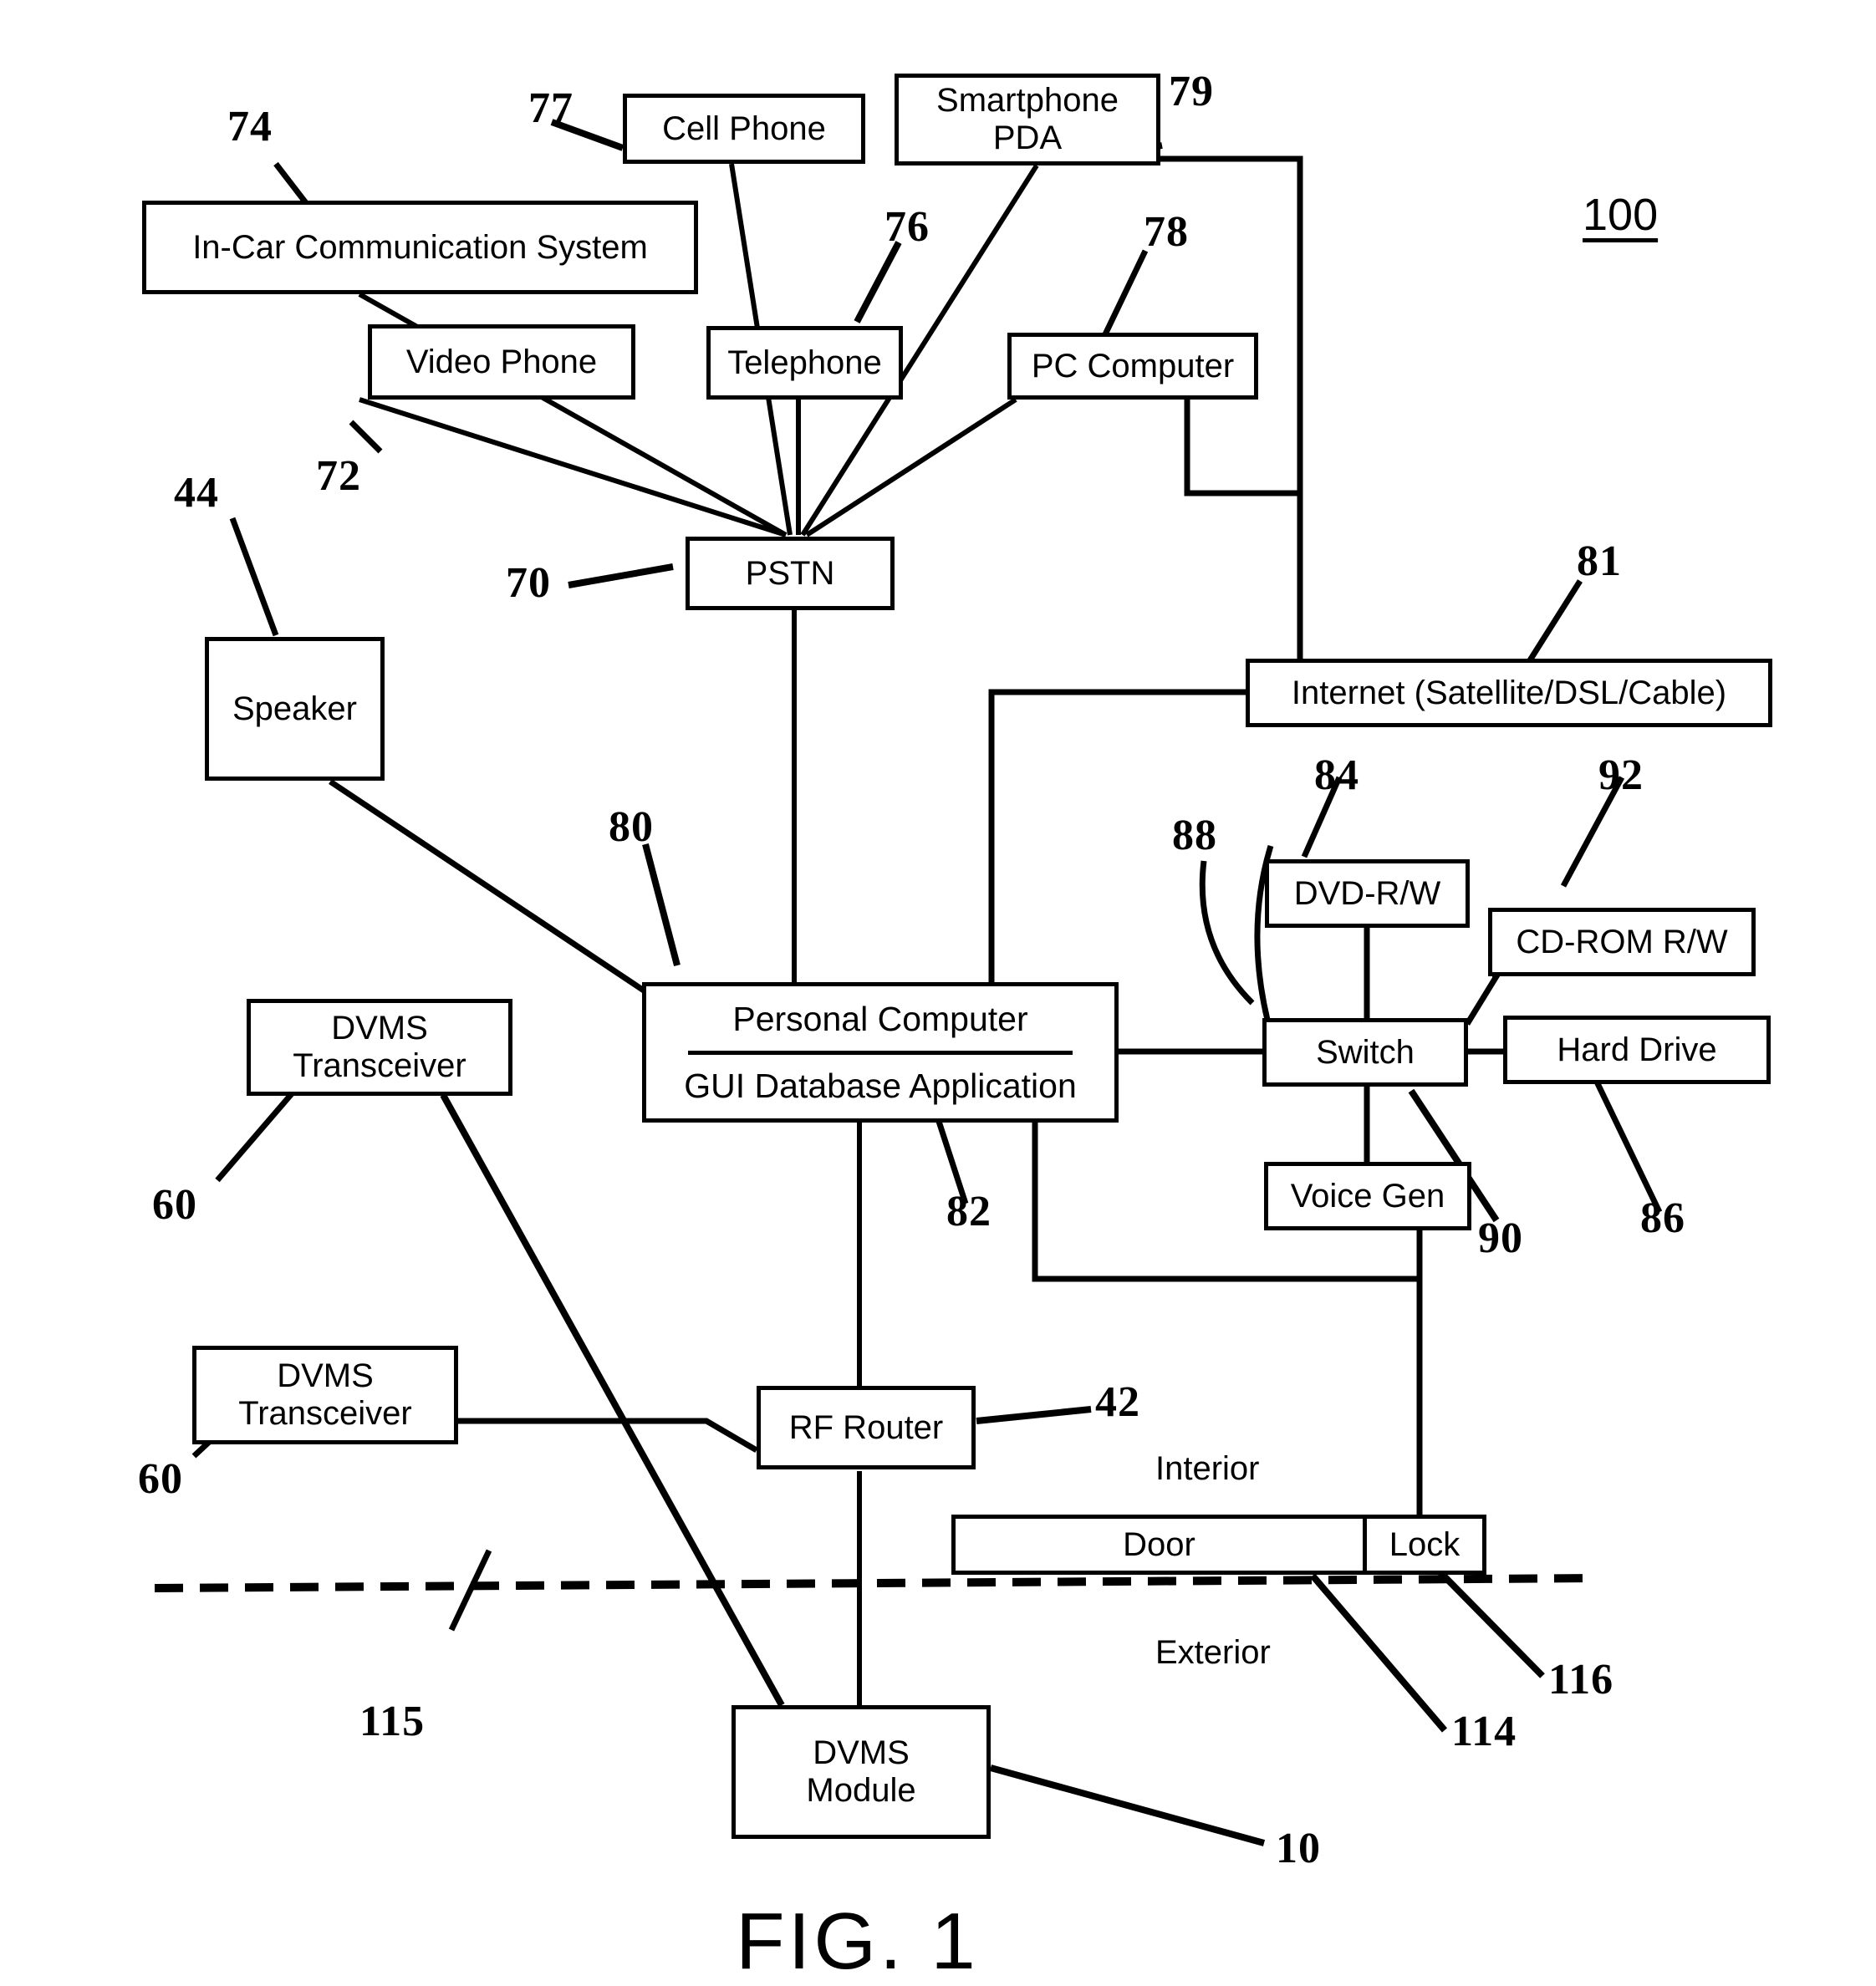 The height and width of the screenshot is (1986, 1876). I want to click on node-label: DVD-R/W, so click(1367, 893).